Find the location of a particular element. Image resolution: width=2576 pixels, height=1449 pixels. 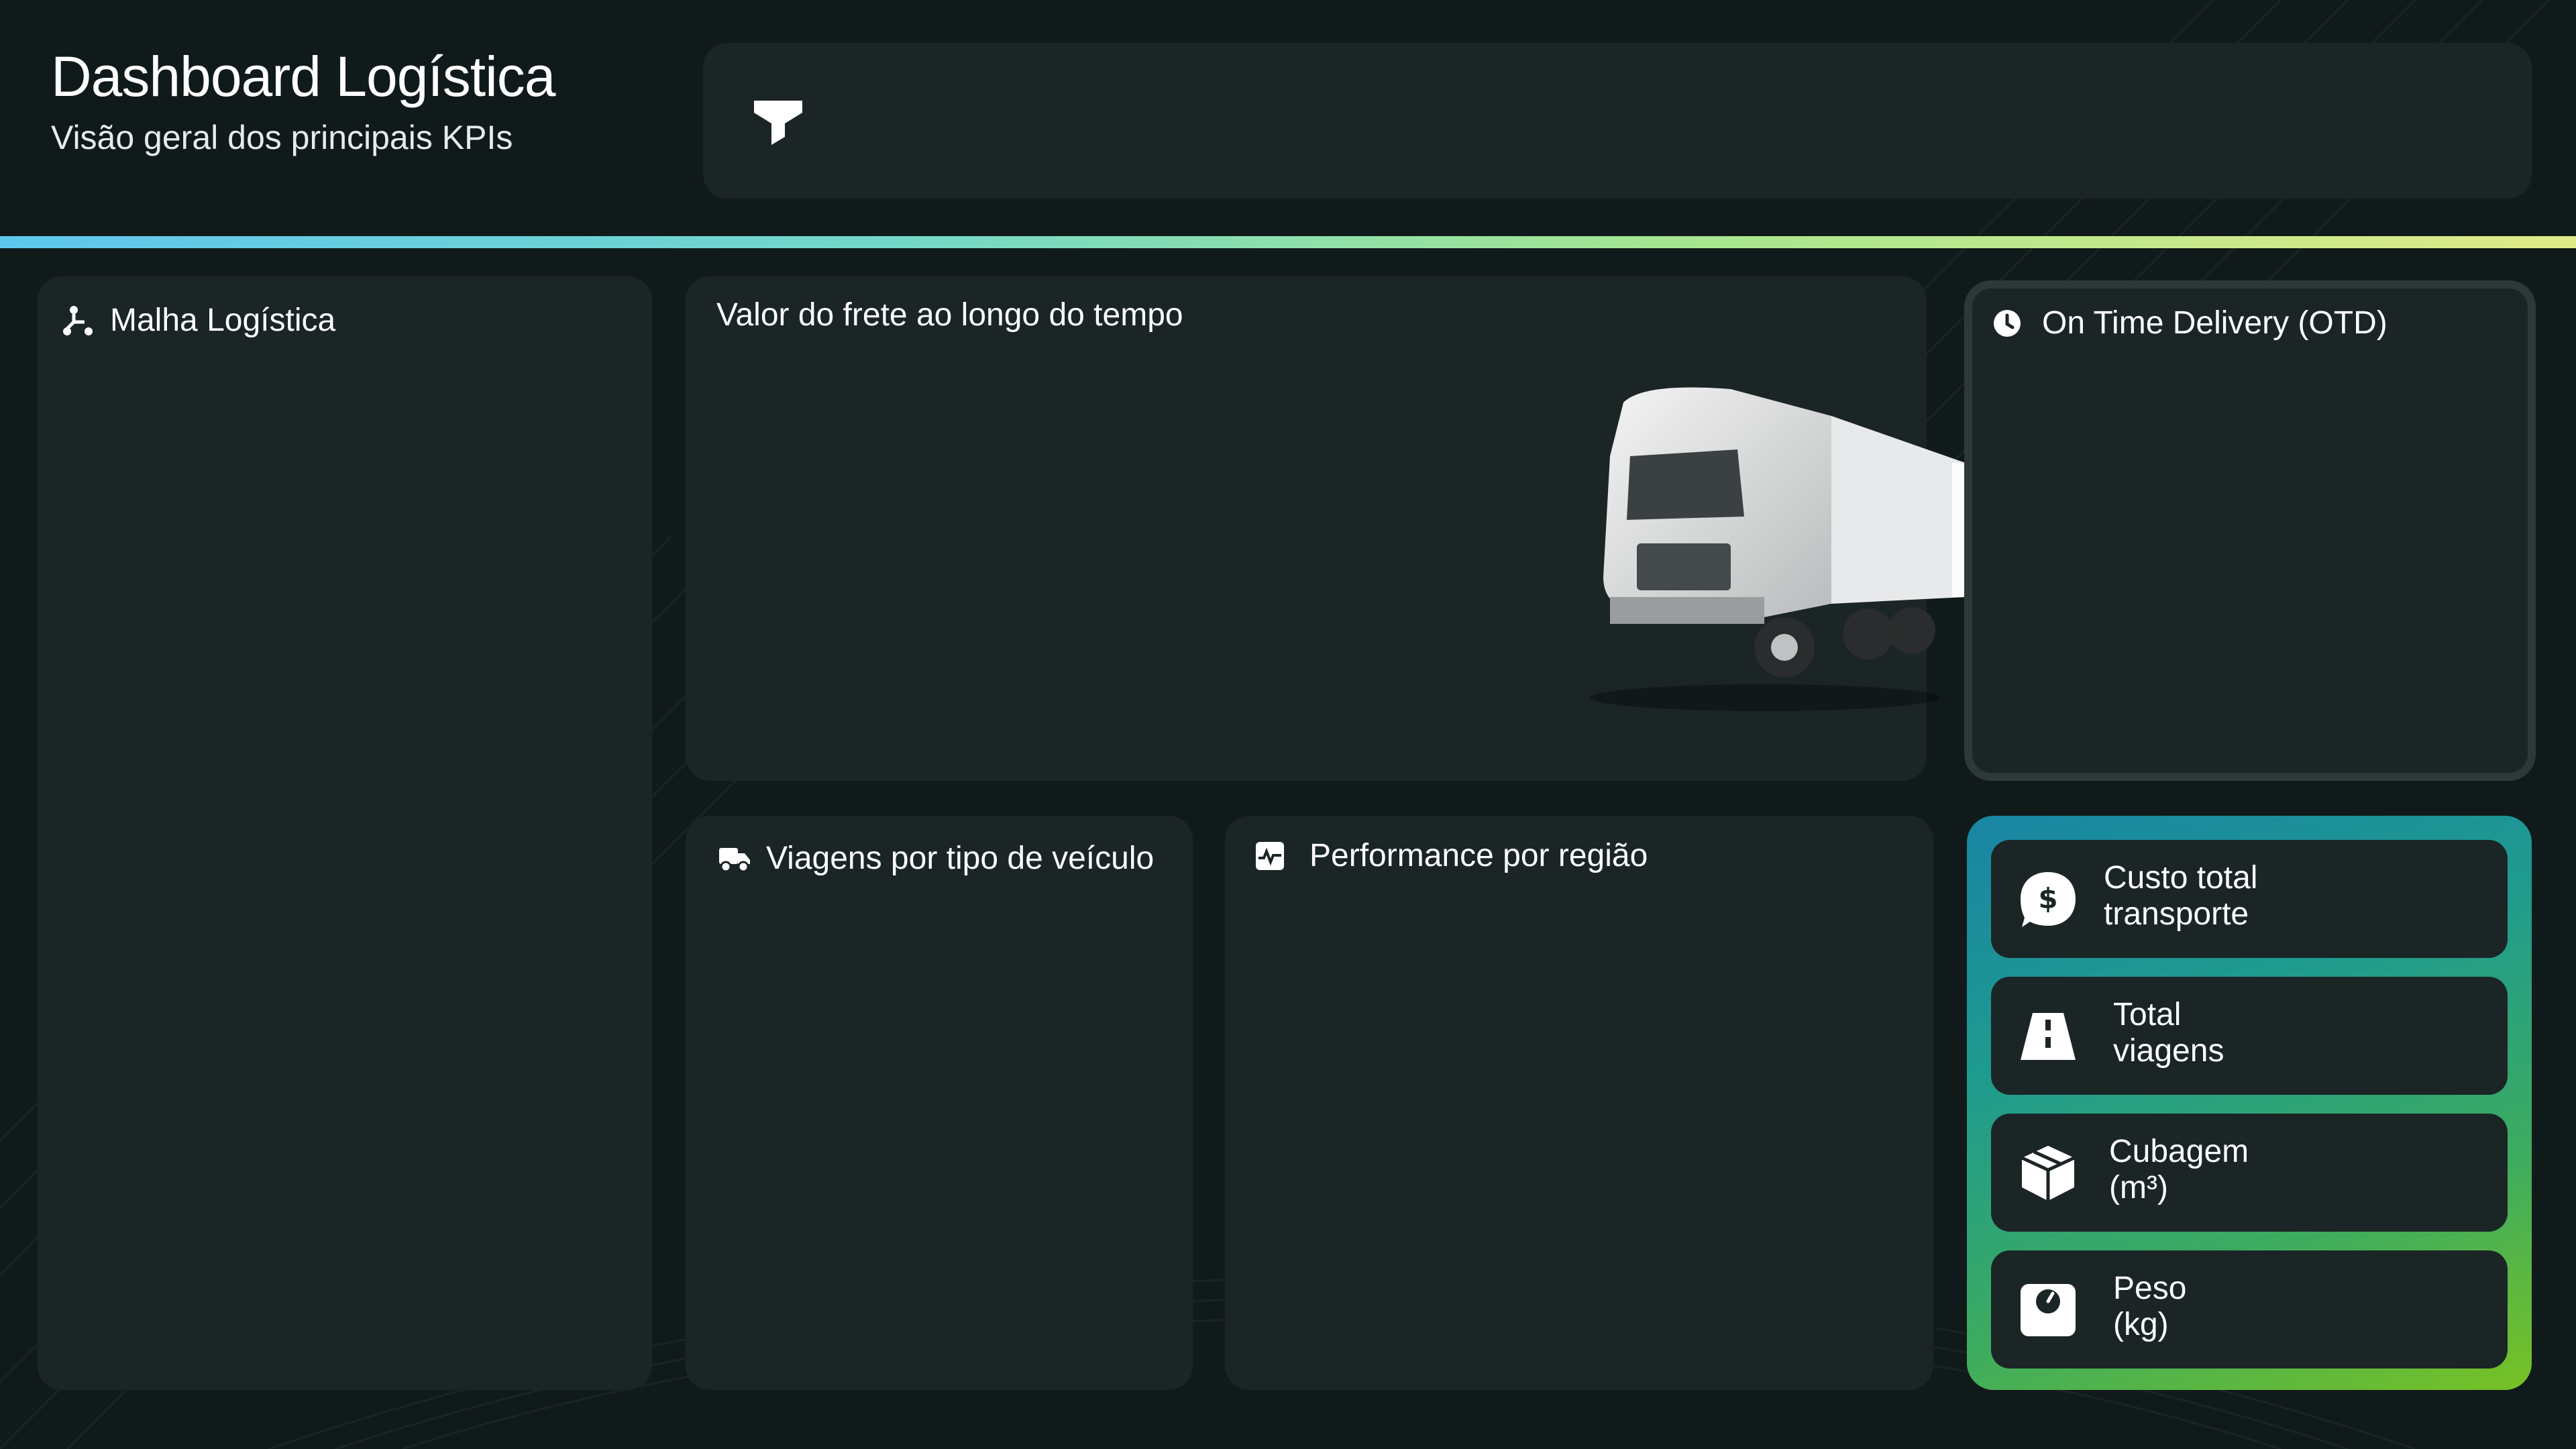

kpi-label-line2: (m³) is located at coordinates (2138, 1187).